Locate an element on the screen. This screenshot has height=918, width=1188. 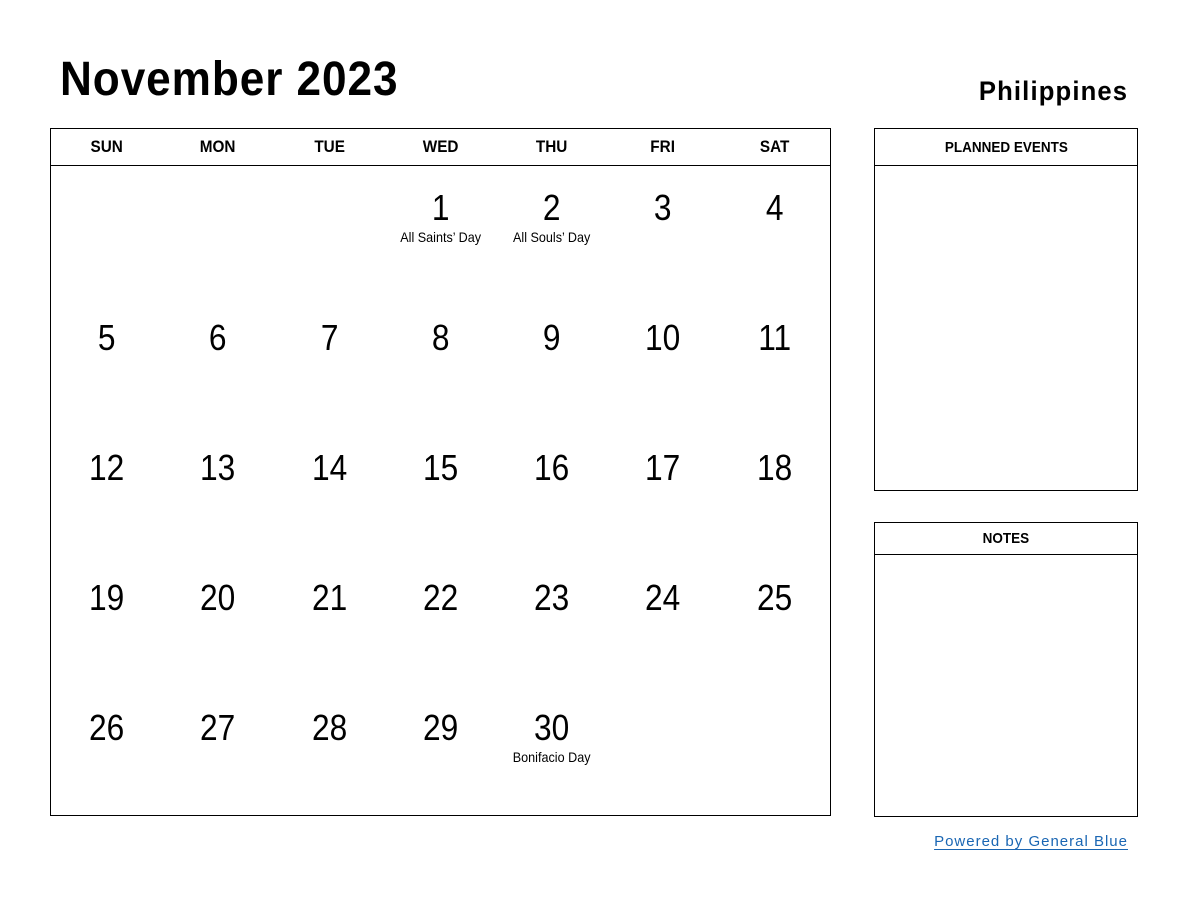
day-cell: 6 is located at coordinates (217, 361).